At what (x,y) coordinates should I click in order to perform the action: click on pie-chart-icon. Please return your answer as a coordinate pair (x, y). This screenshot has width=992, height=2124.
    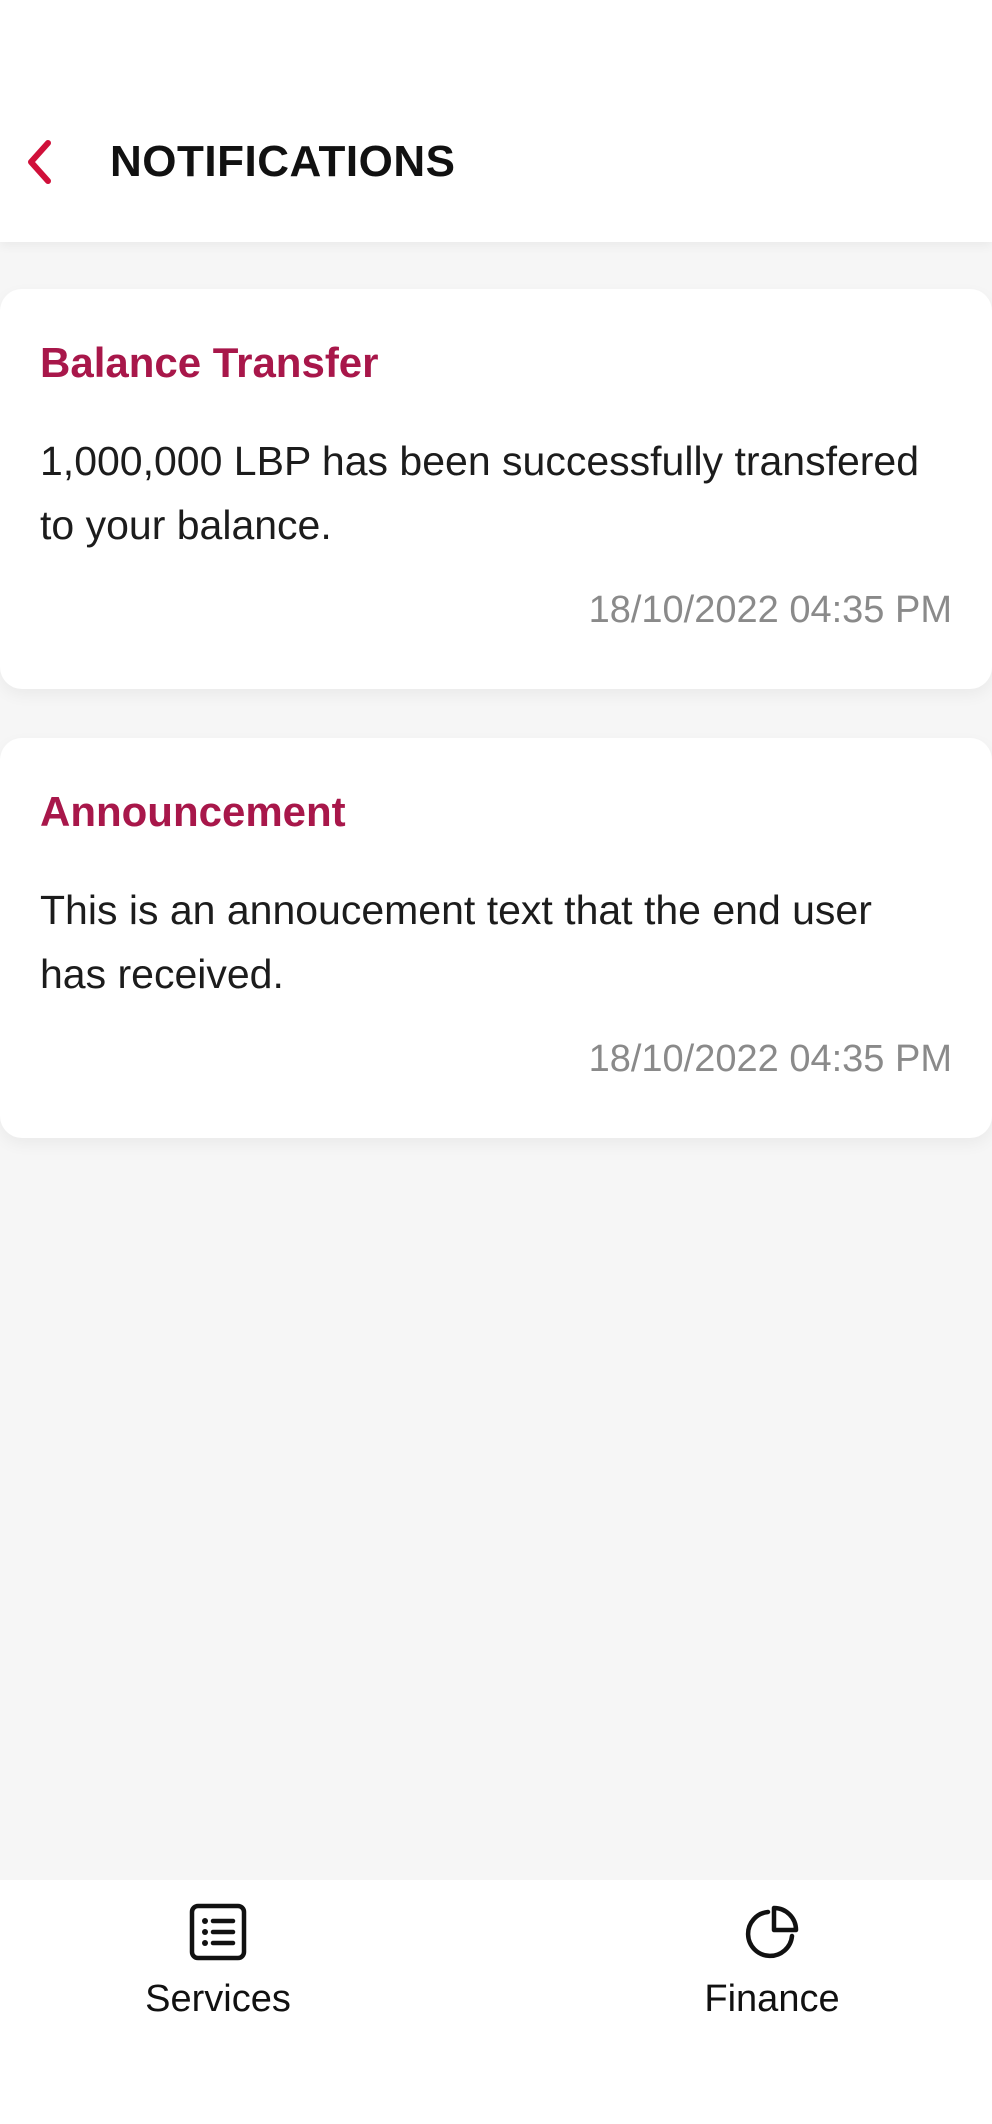
    Looking at the image, I should click on (772, 1932).